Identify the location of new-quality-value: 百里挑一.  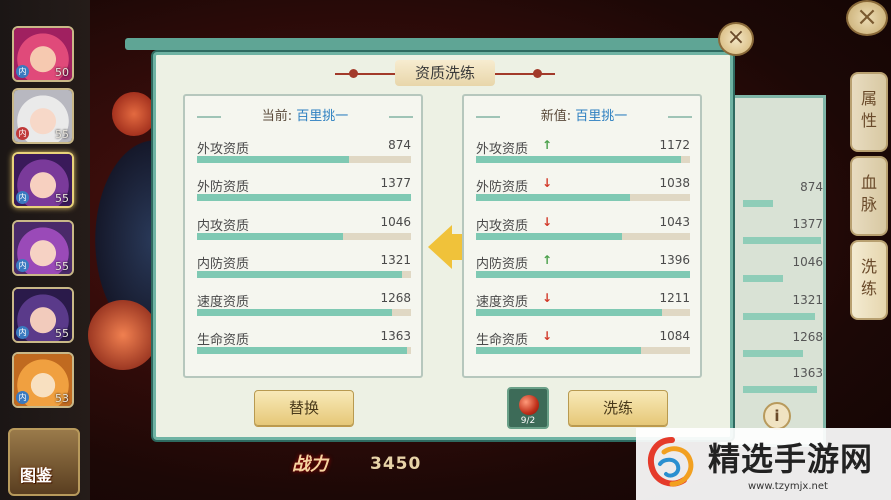
(601, 116).